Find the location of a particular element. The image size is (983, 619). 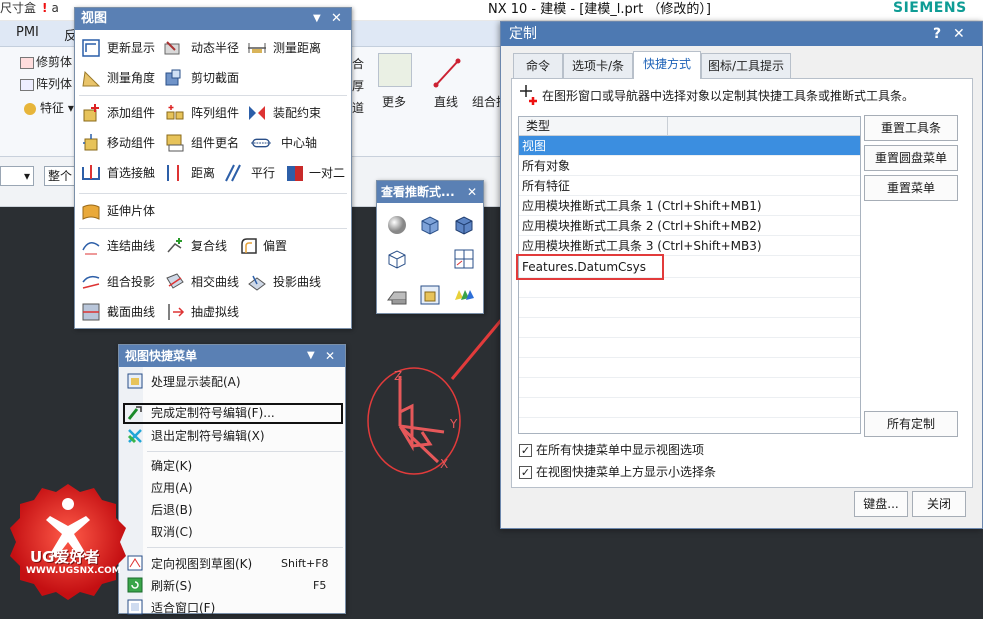

tab-pmi: PMI is located at coordinates (27, 32).